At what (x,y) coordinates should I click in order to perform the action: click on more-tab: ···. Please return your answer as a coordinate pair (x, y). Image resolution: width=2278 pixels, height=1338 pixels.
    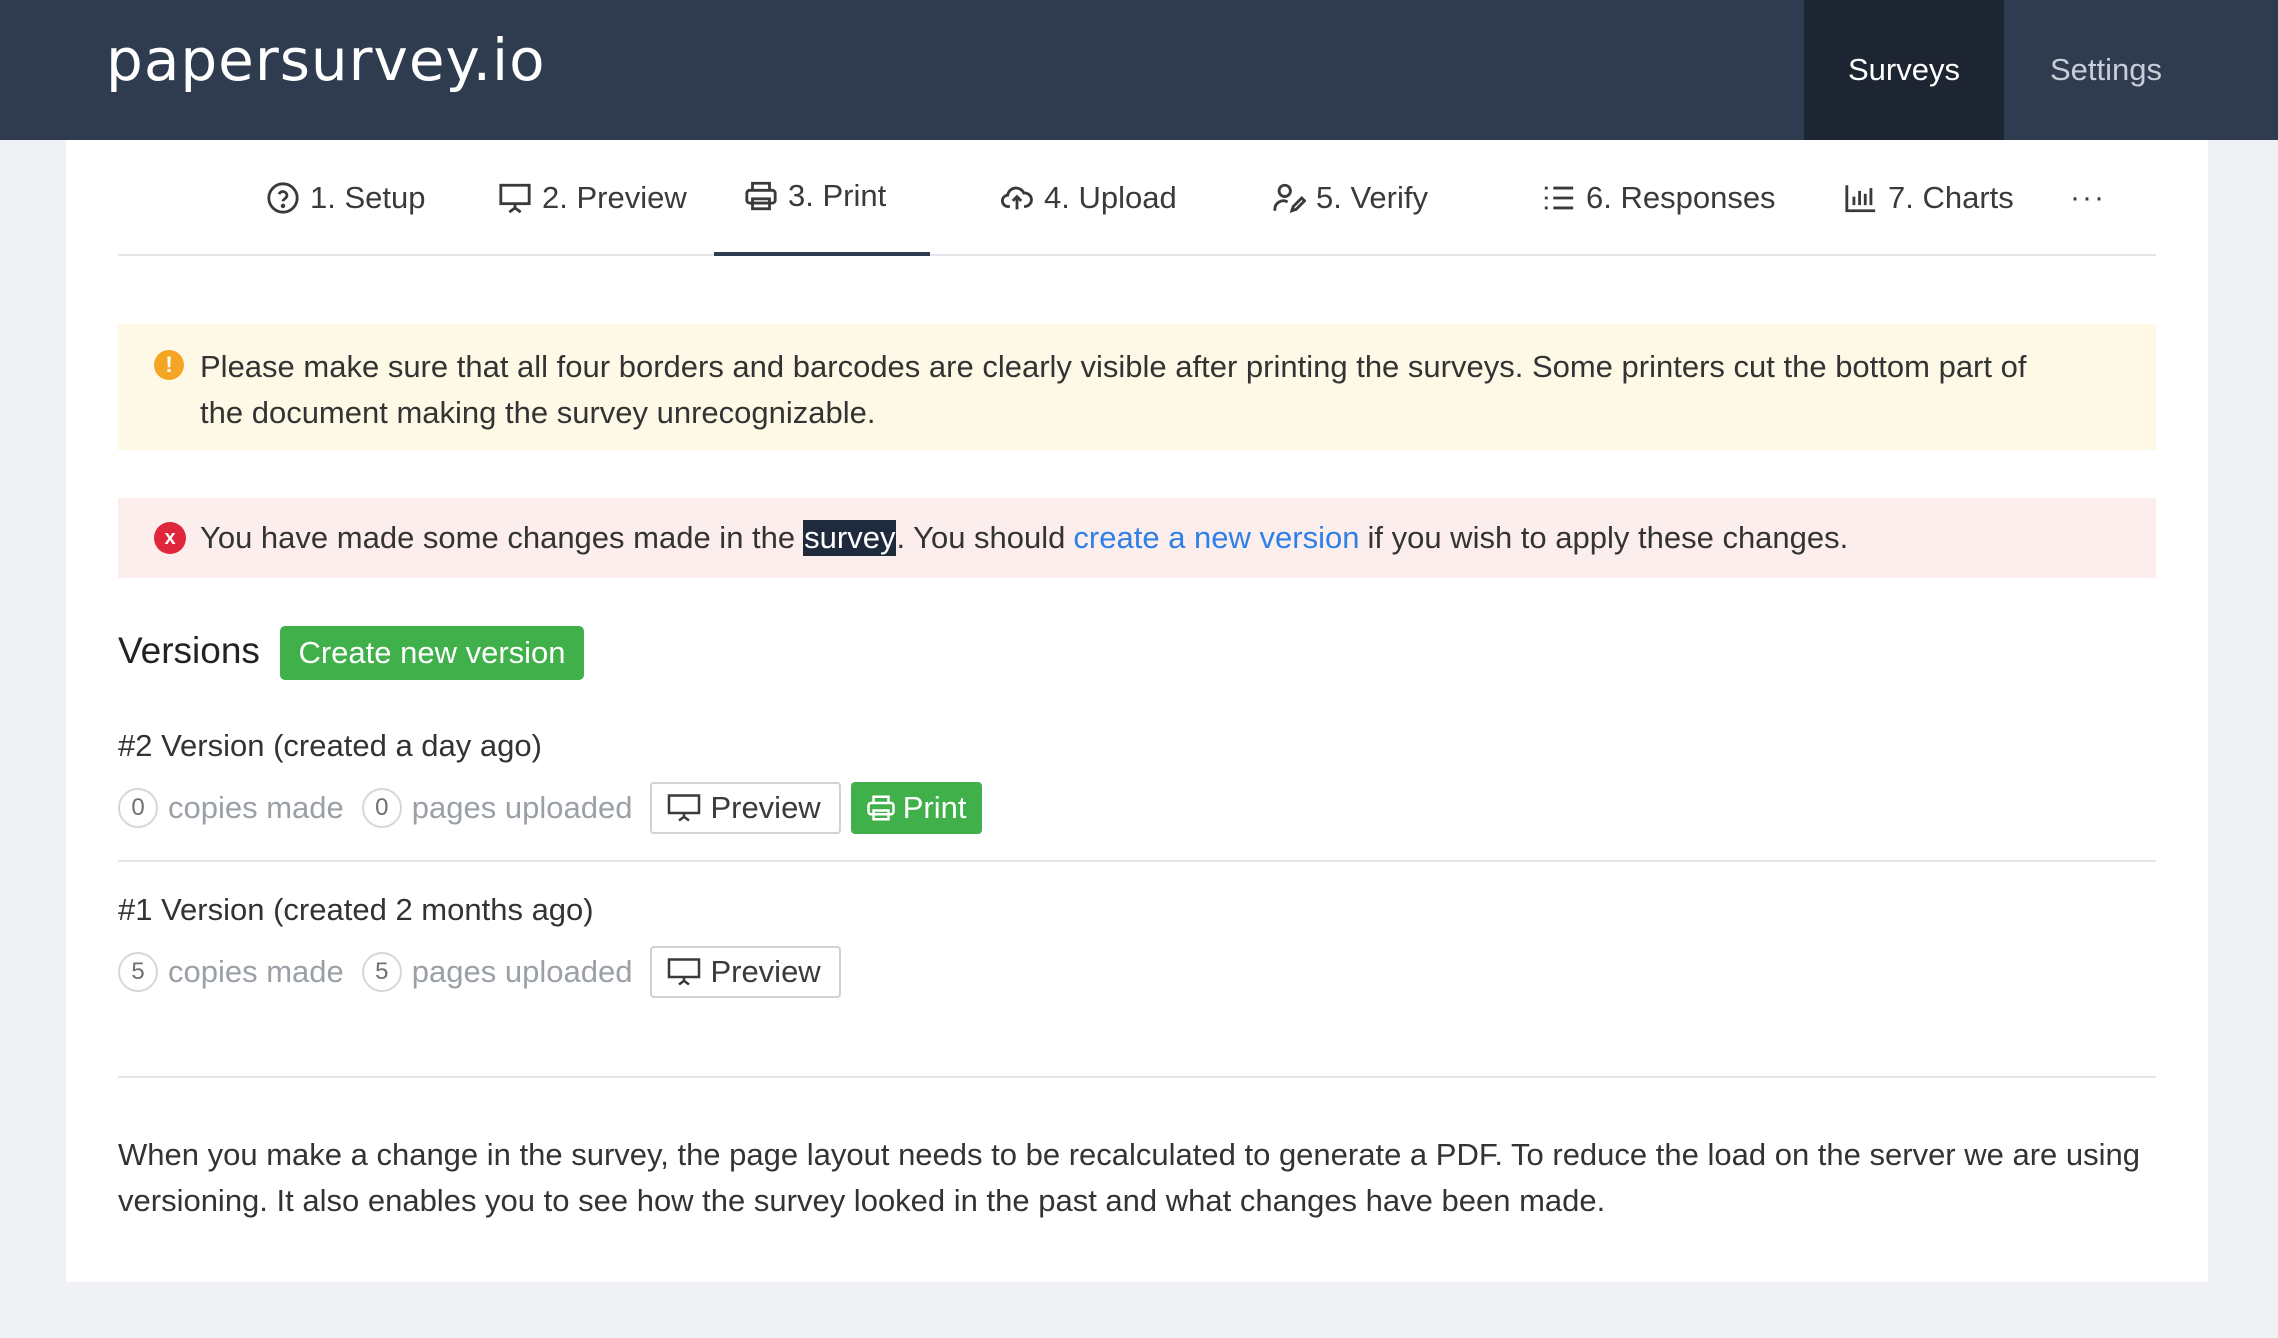
    Looking at the image, I should click on (2088, 198).